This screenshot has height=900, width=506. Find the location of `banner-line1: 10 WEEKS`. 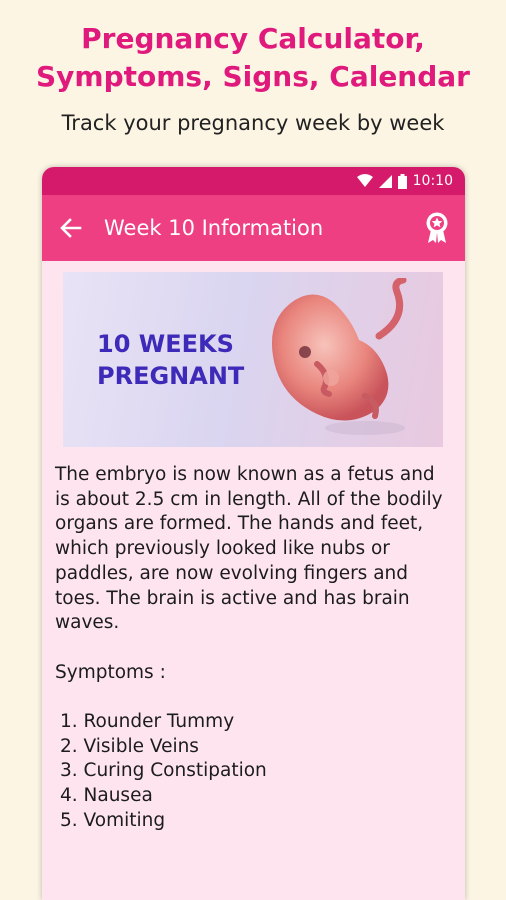

banner-line1: 10 WEEKS is located at coordinates (165, 344).